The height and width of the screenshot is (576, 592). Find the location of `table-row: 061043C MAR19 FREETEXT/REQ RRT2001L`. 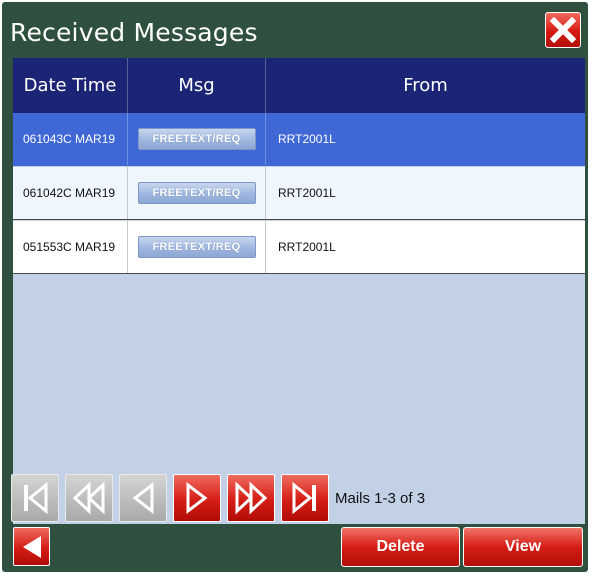

table-row: 061043C MAR19 FREETEXT/REQ RRT2001L is located at coordinates (299, 139).